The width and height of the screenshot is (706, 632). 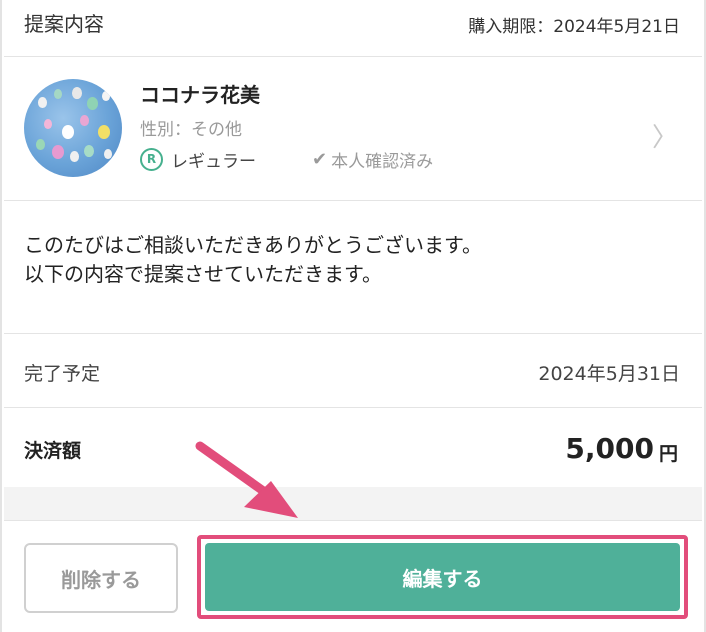 What do you see at coordinates (320, 159) in the screenshot?
I see `check-icon: ✔` at bounding box center [320, 159].